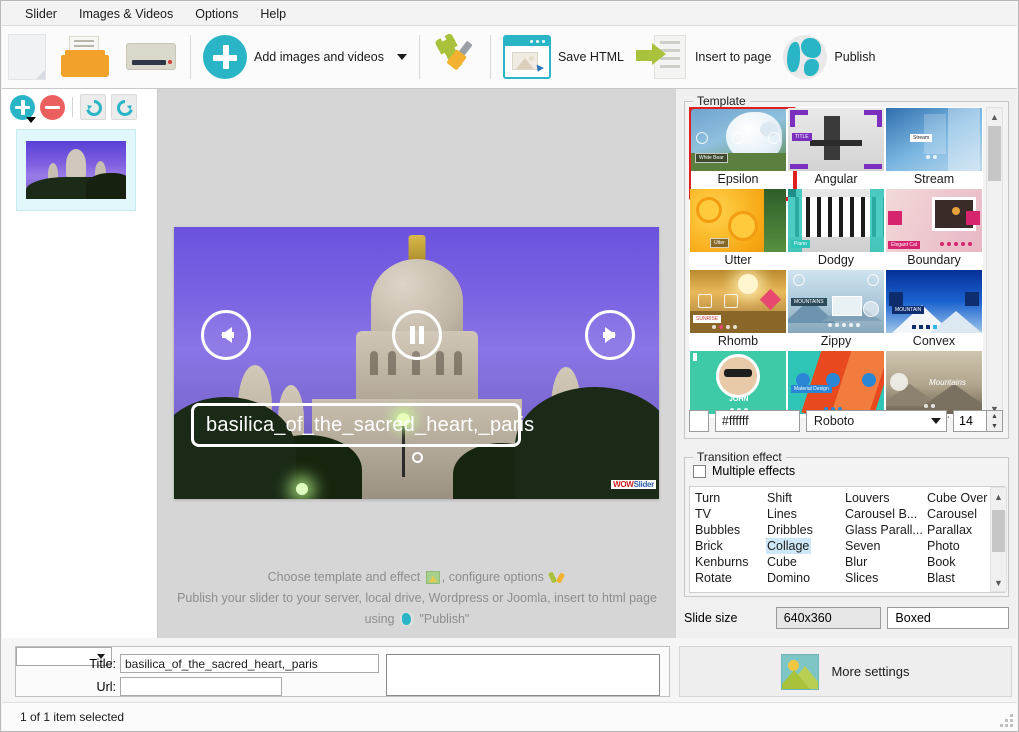 The width and height of the screenshot is (1019, 732). I want to click on template-thumbnail: JOHN, so click(738, 382).